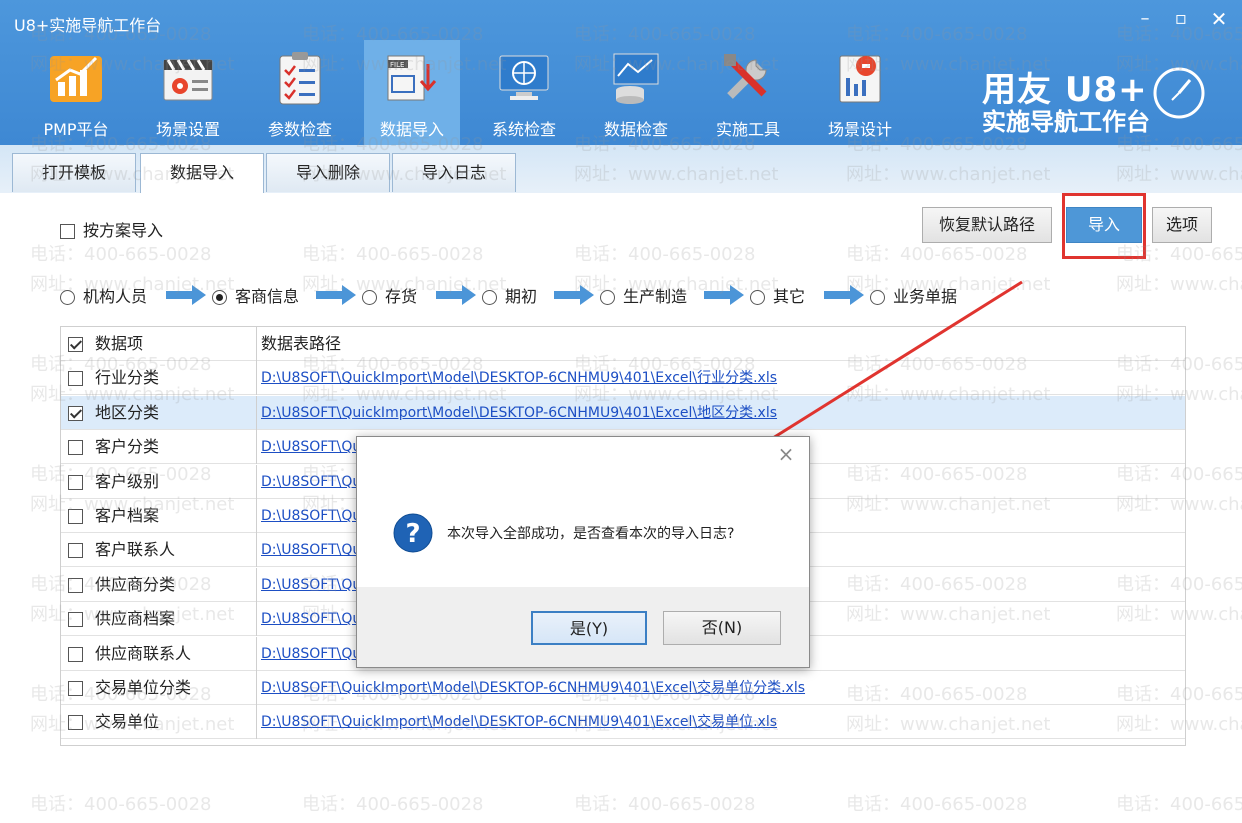 This screenshot has width=1242, height=823. Describe the element at coordinates (328, 172) in the screenshot. I see `tab-import-delete: 导入删除` at that location.